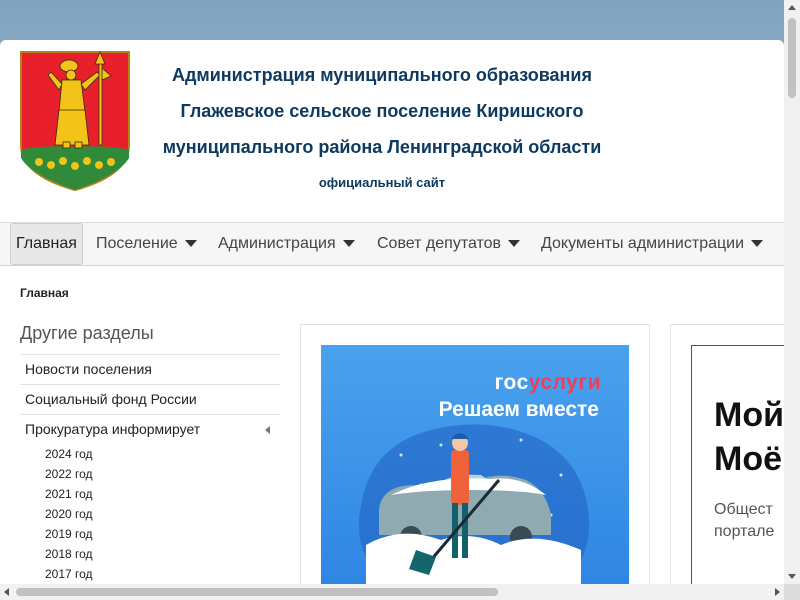 This screenshot has width=800, height=600. Describe the element at coordinates (743, 509) in the screenshot. I see `banner2-line-3: Общест` at that location.